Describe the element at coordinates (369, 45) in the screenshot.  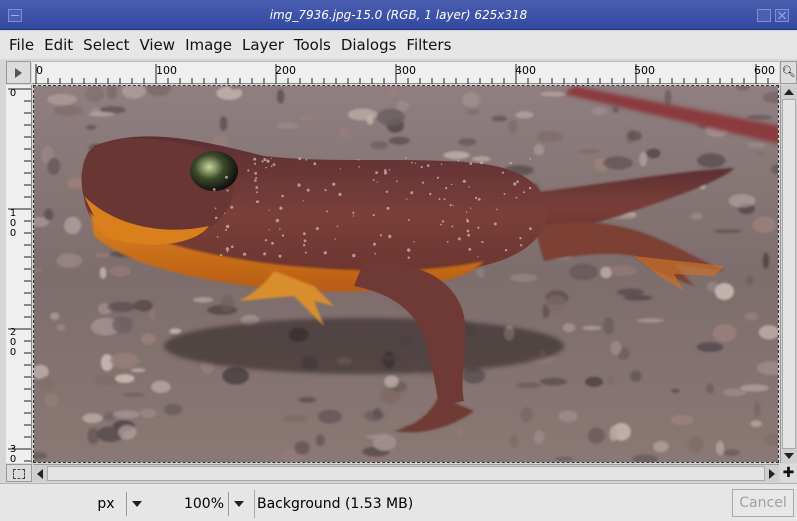
I see `menu-dialogs: Dialogs` at that location.